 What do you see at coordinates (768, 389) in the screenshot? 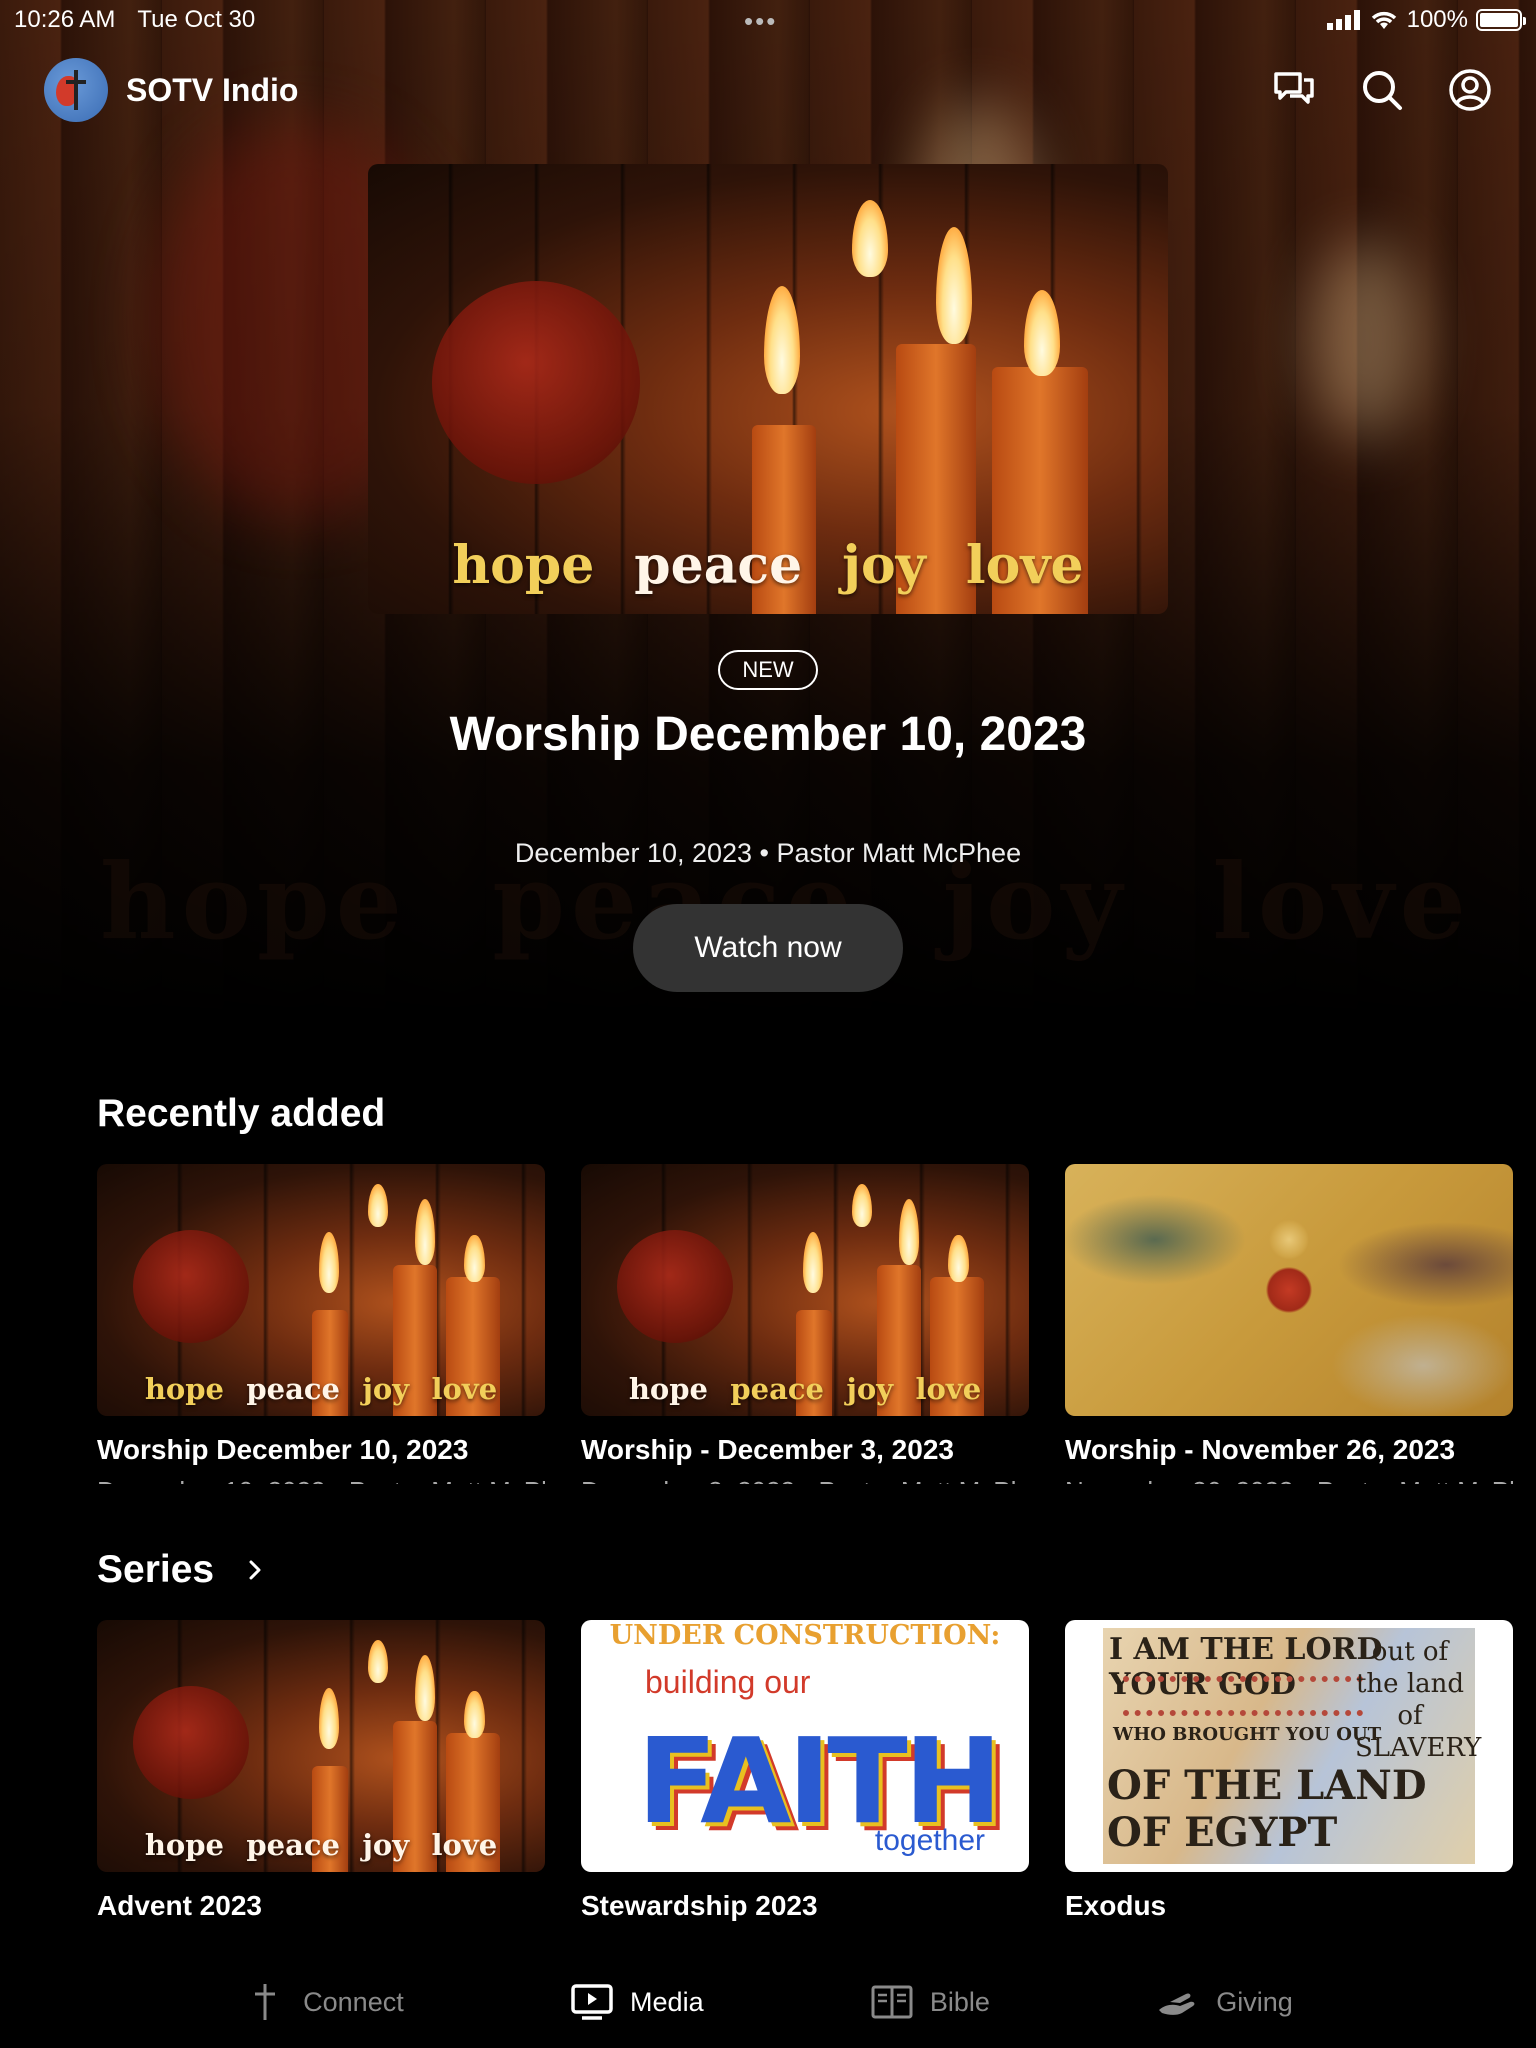
I see `hero-thumbnail: hope peace joy love` at bounding box center [768, 389].